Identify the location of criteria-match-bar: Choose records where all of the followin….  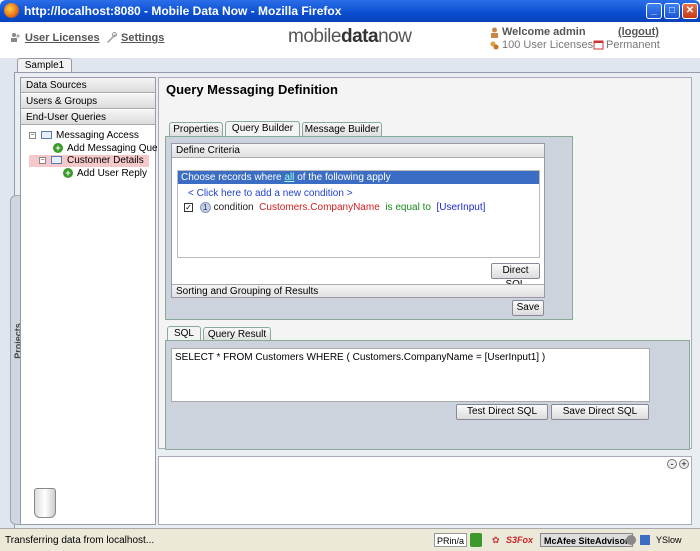
(358, 177).